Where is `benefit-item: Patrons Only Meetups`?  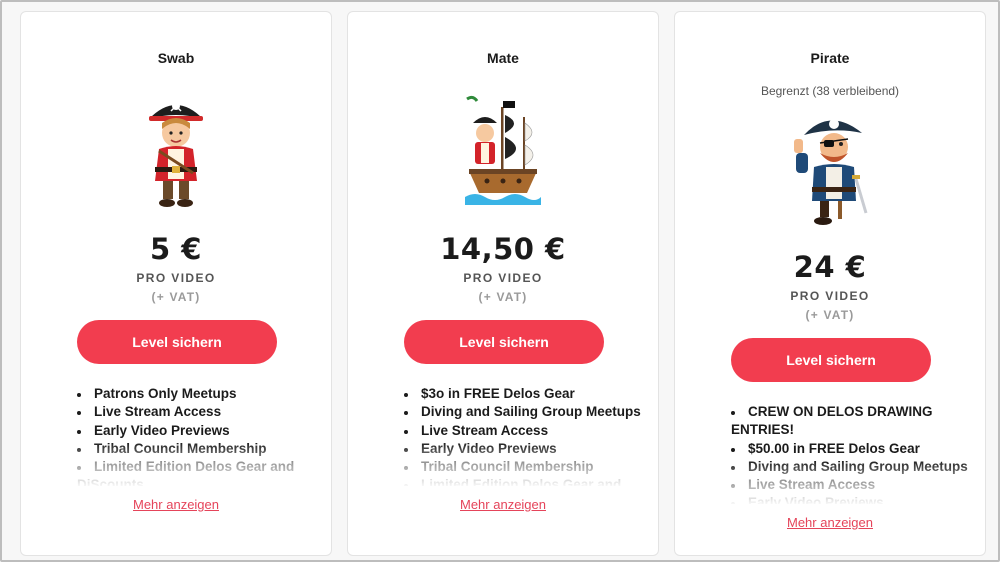 benefit-item: Patrons Only Meetups is located at coordinates (197, 394).